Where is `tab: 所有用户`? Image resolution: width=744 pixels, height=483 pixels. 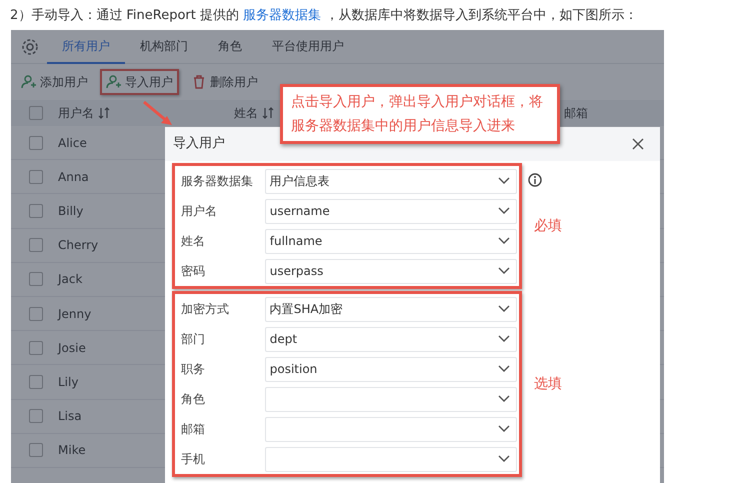
tab: 所有用户 is located at coordinates (86, 47).